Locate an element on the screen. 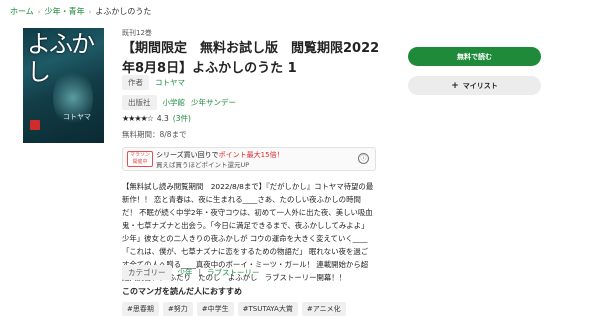  publisher-label: 出版社 is located at coordinates (139, 102).